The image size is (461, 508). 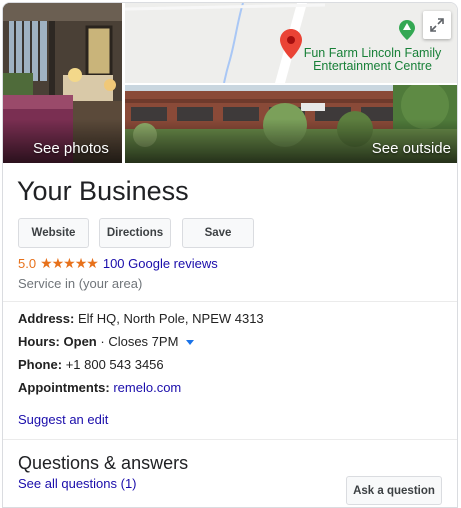 I want to click on outside-photo-tile: See outside, so click(x=291, y=124).